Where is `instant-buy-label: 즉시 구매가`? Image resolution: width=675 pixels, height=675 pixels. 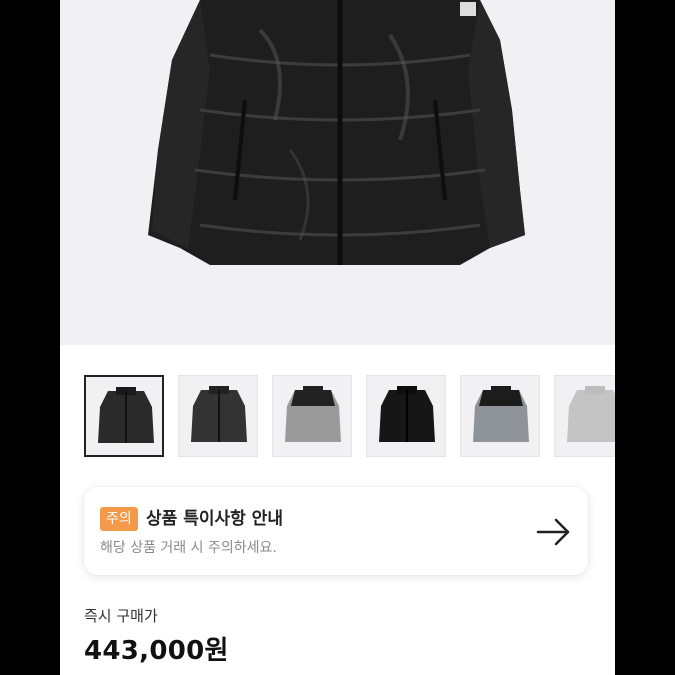
instant-buy-label: 즉시 구매가 is located at coordinates (121, 616).